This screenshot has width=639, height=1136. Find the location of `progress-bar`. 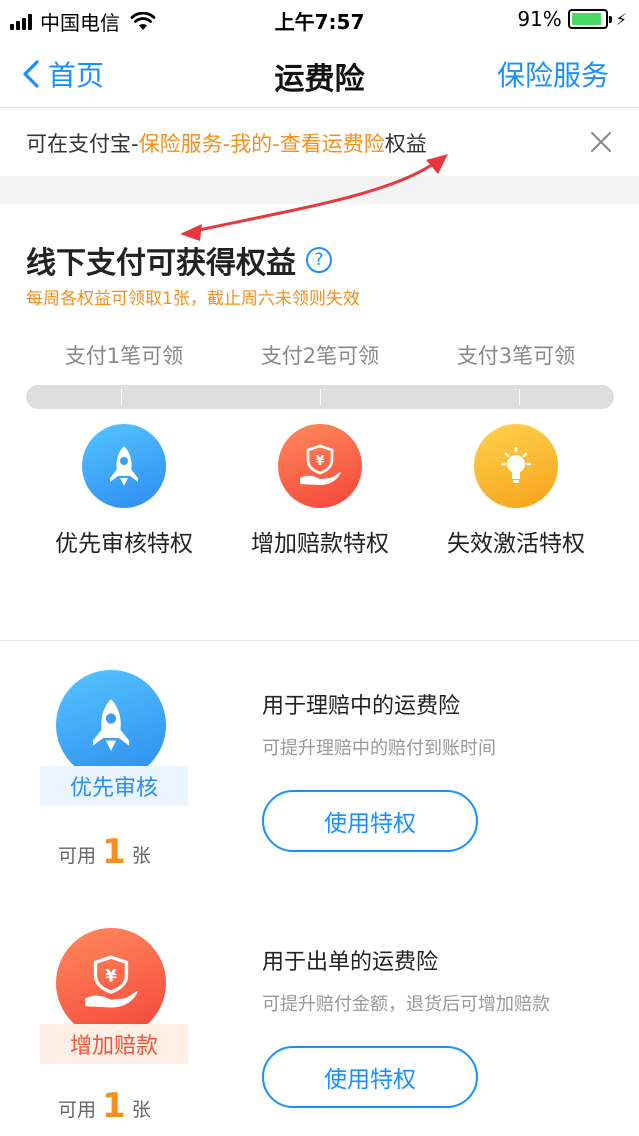

progress-bar is located at coordinates (320, 397).